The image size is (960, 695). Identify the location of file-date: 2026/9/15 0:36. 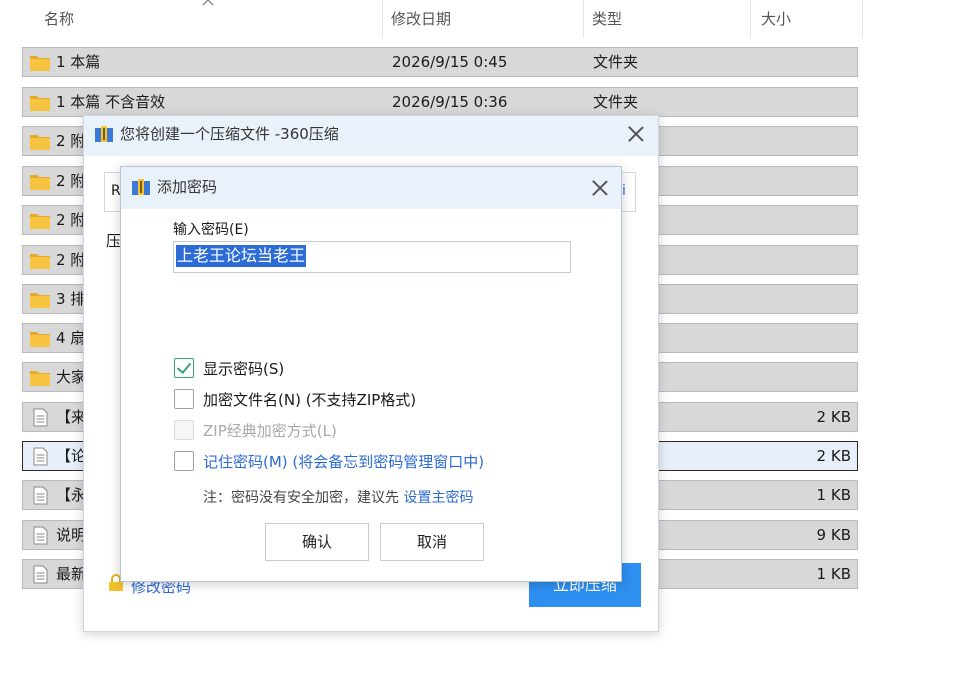
(450, 102).